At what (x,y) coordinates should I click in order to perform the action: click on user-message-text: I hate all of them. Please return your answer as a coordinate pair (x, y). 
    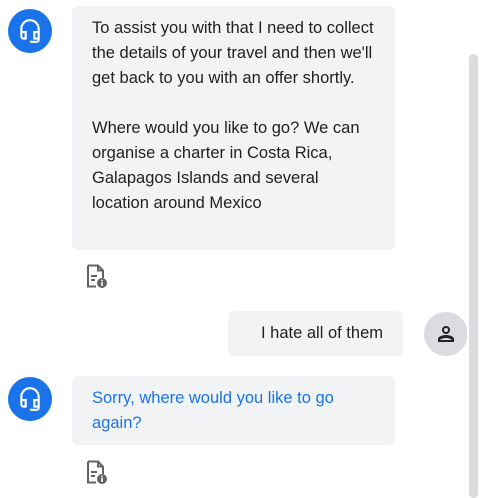
    Looking at the image, I should click on (322, 333).